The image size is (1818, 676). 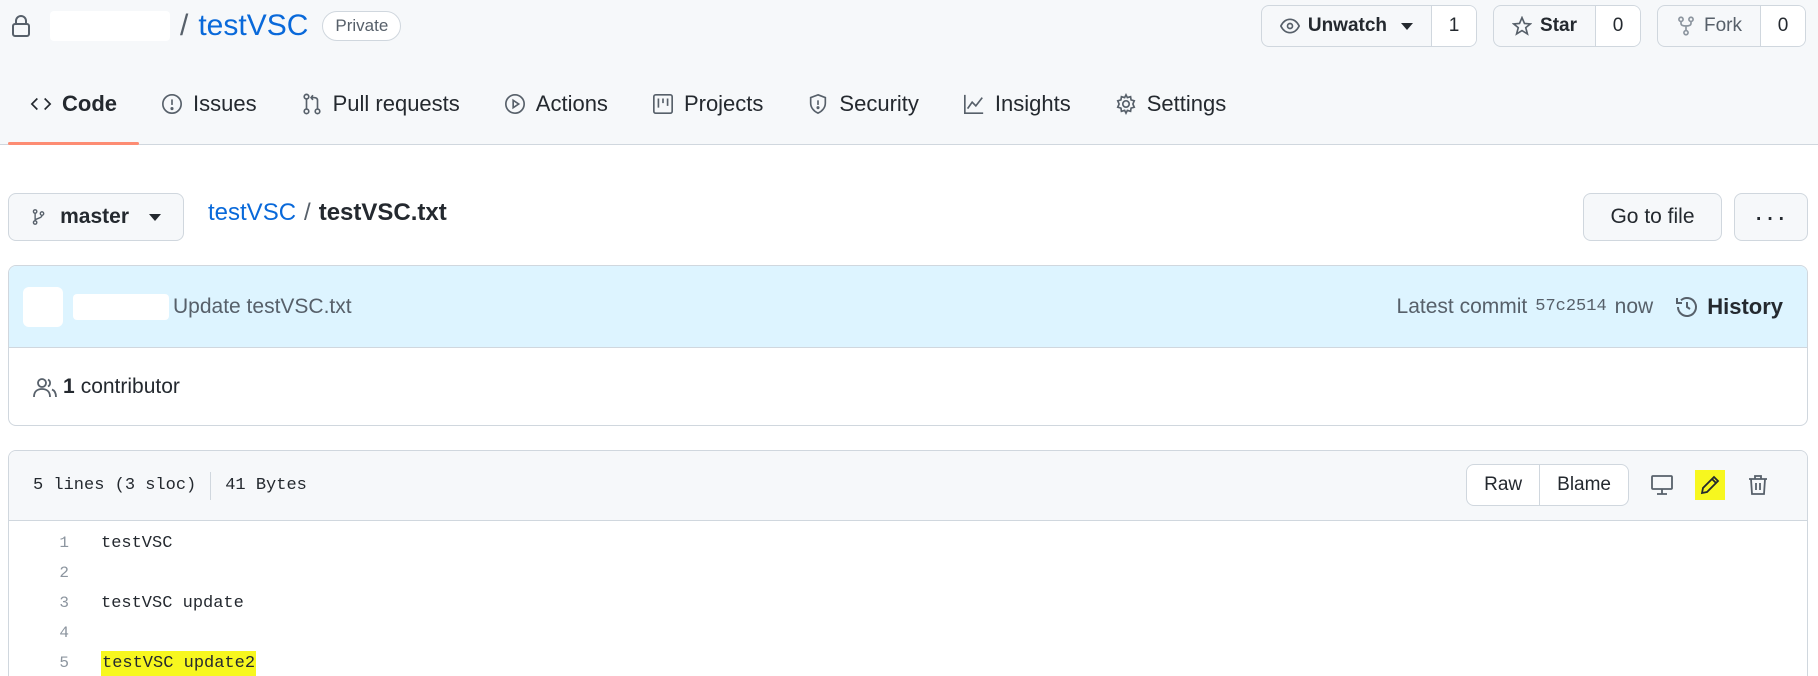 I want to click on history-button: History, so click(x=1729, y=307).